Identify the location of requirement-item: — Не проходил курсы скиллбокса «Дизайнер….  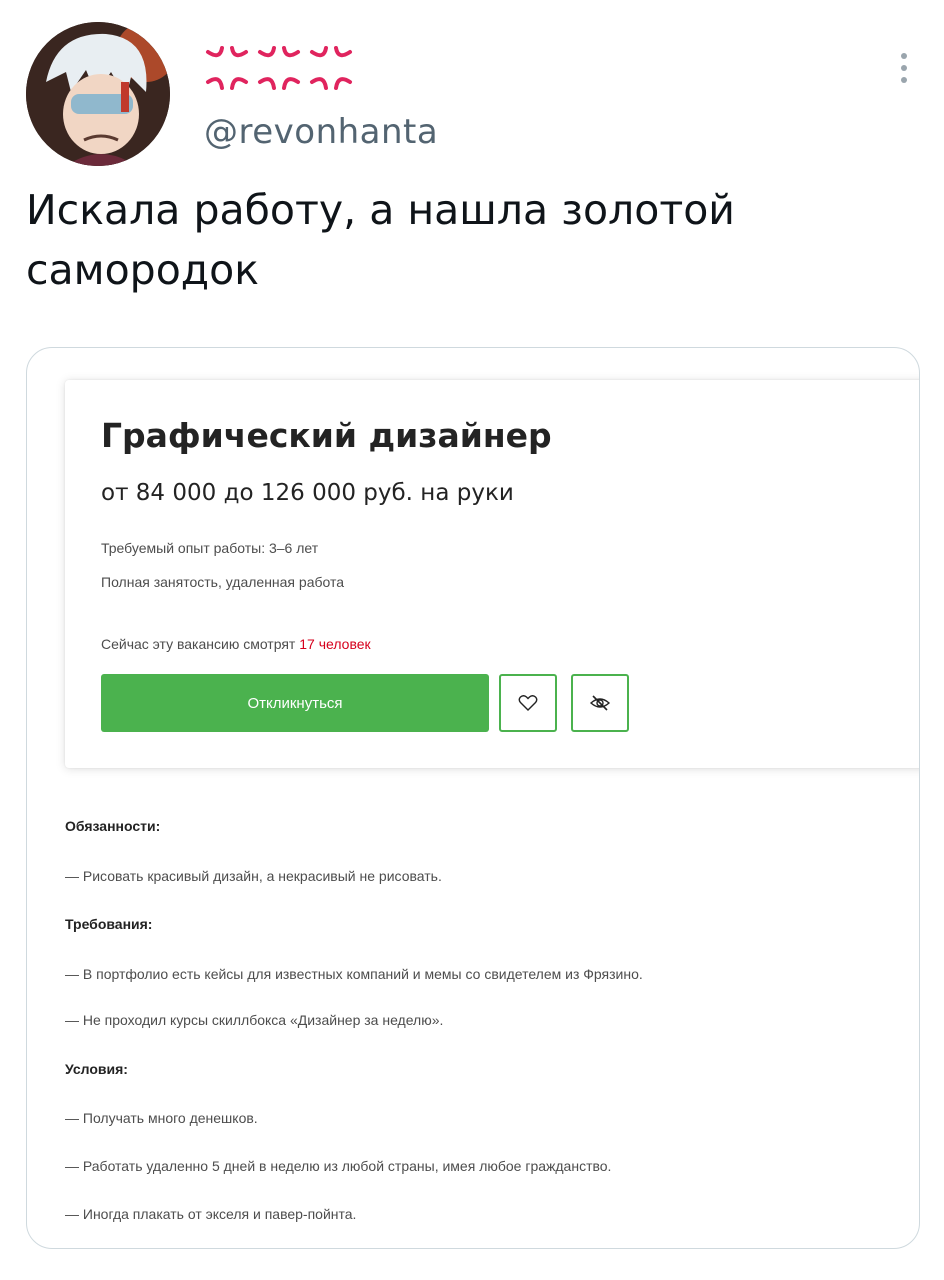
(254, 1020).